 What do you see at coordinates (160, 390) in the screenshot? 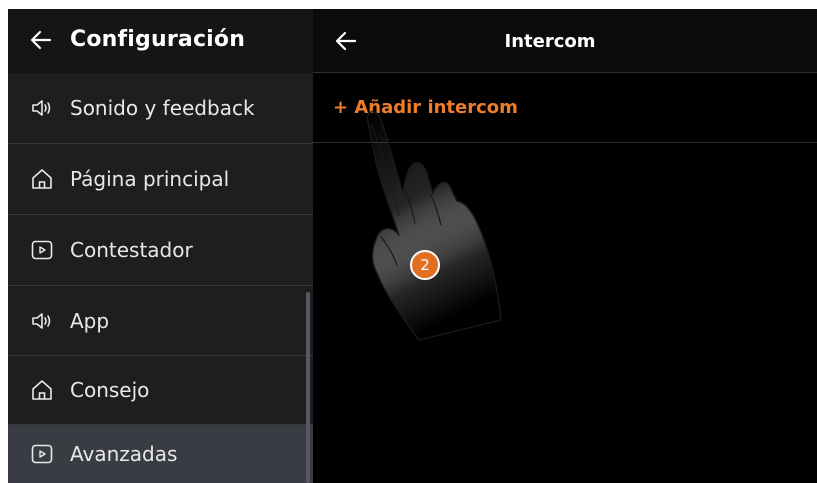
I see `sidebar-item-consejo: Consejo` at bounding box center [160, 390].